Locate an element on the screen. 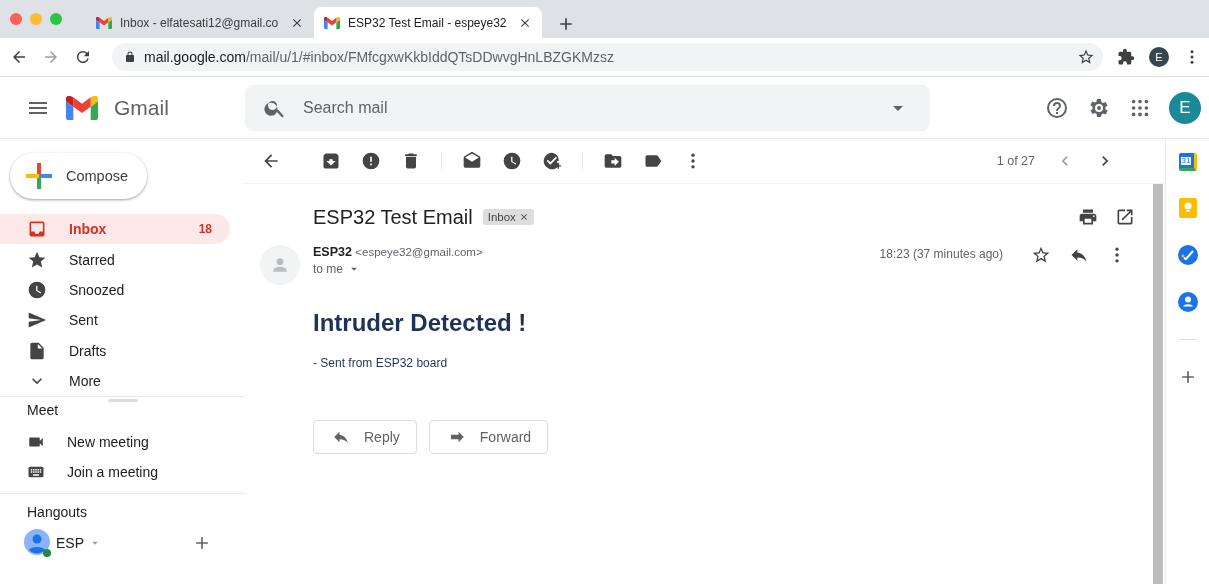 The height and width of the screenshot is (584, 1209). star-icon is located at coordinates (1041, 255).